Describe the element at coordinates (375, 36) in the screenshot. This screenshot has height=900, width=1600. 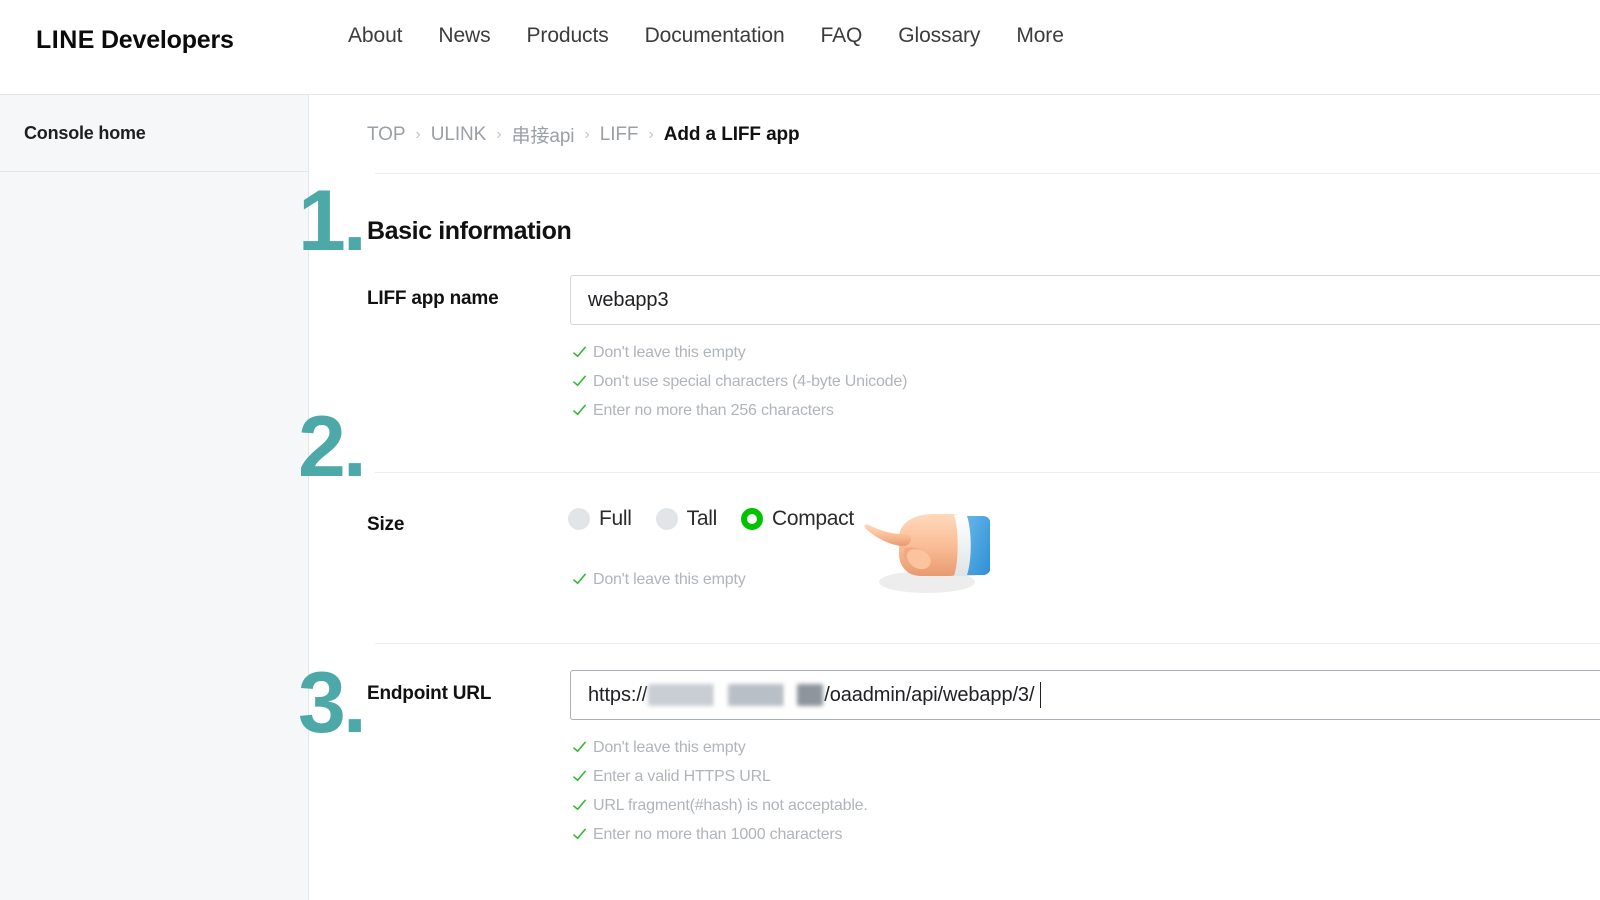
I see `nav-item-about: About` at that location.